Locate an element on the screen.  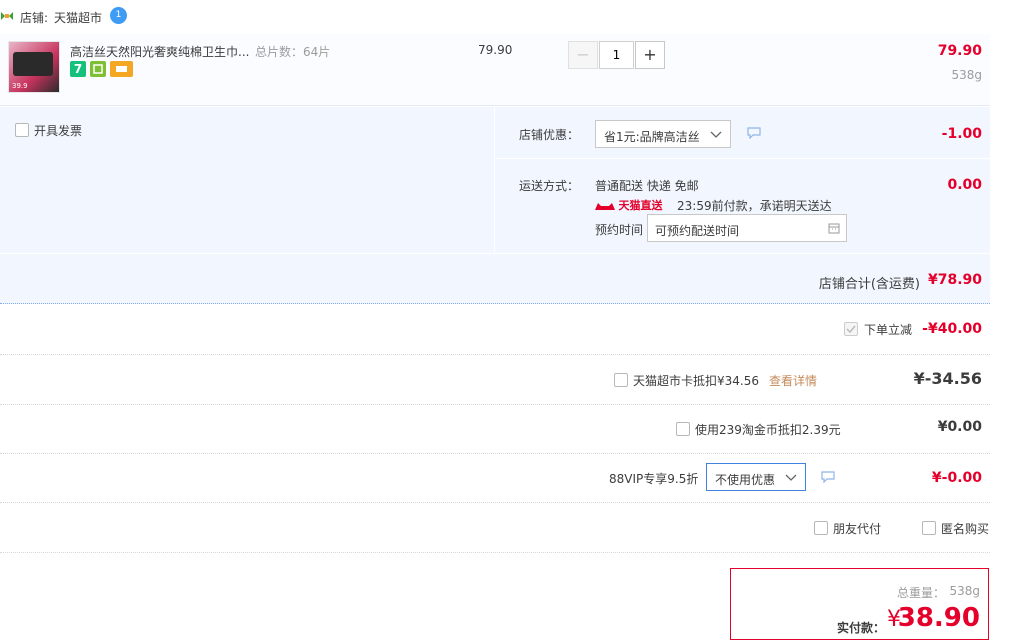
product-spec: 总片数：64片 is located at coordinates (293, 52).